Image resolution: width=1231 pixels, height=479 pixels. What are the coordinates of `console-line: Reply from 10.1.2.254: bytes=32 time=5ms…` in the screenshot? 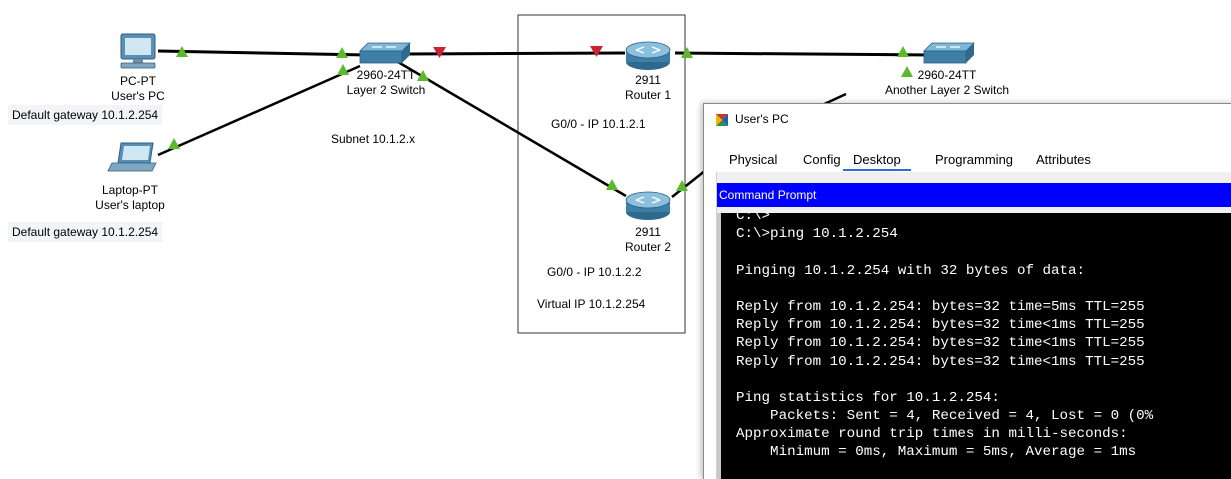 It's located at (940, 306).